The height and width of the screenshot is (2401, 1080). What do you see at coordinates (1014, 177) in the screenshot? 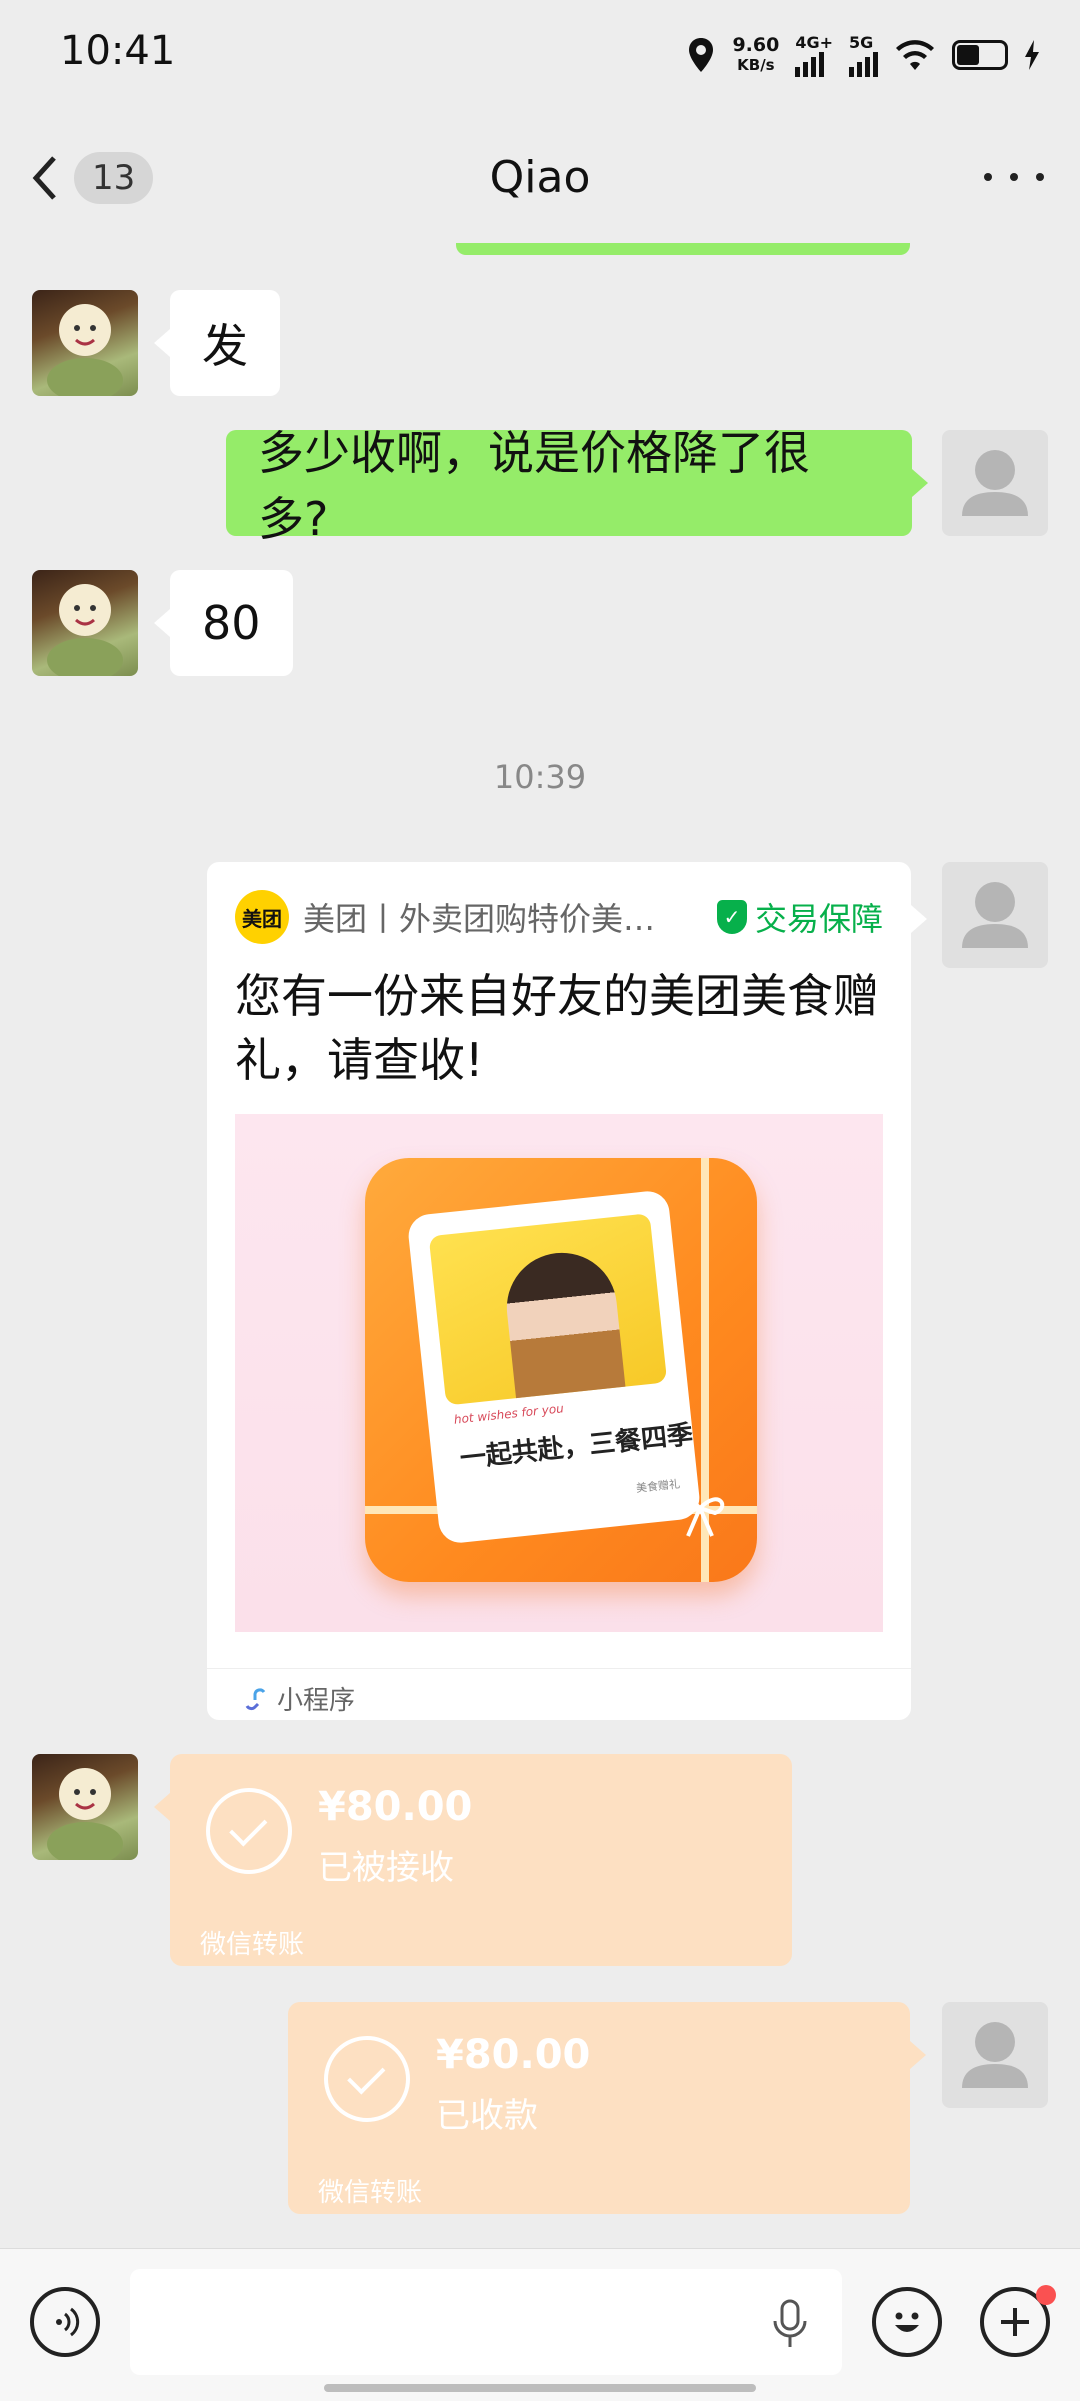
I see `more-button` at bounding box center [1014, 177].